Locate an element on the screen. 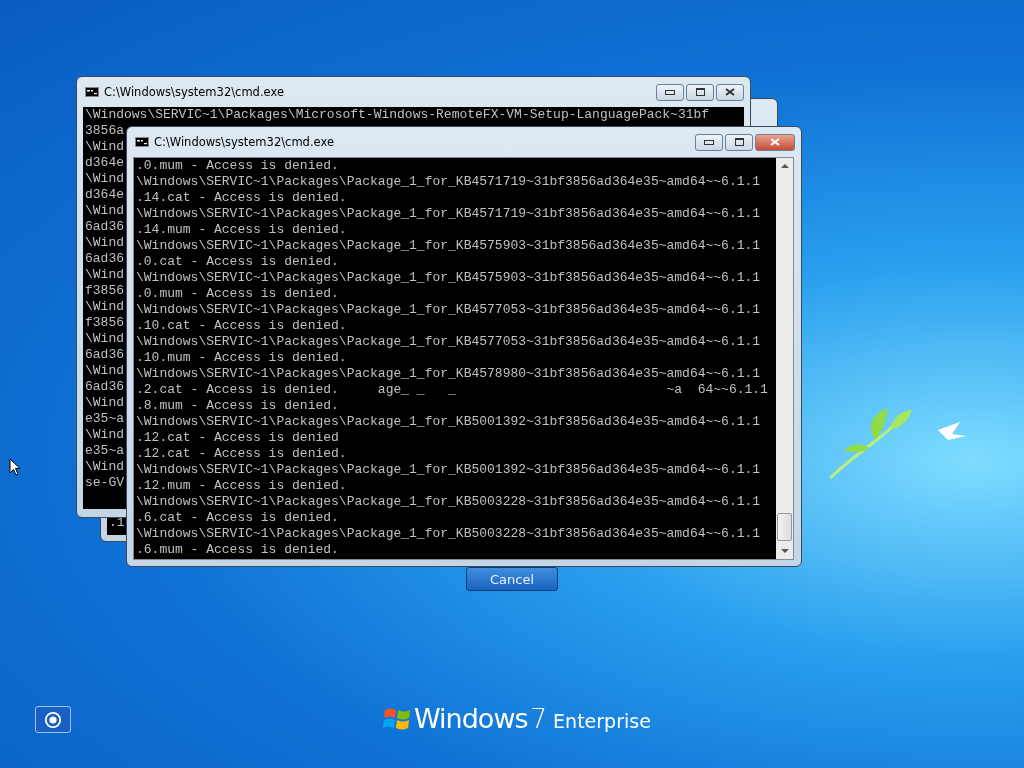  accessibility-button is located at coordinates (53, 719).